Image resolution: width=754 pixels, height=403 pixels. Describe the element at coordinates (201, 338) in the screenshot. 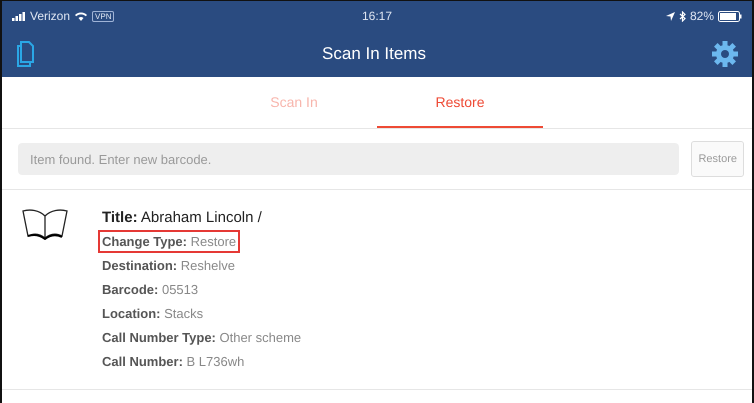

I see `item-detail: Call Number Type: Other scheme` at that location.